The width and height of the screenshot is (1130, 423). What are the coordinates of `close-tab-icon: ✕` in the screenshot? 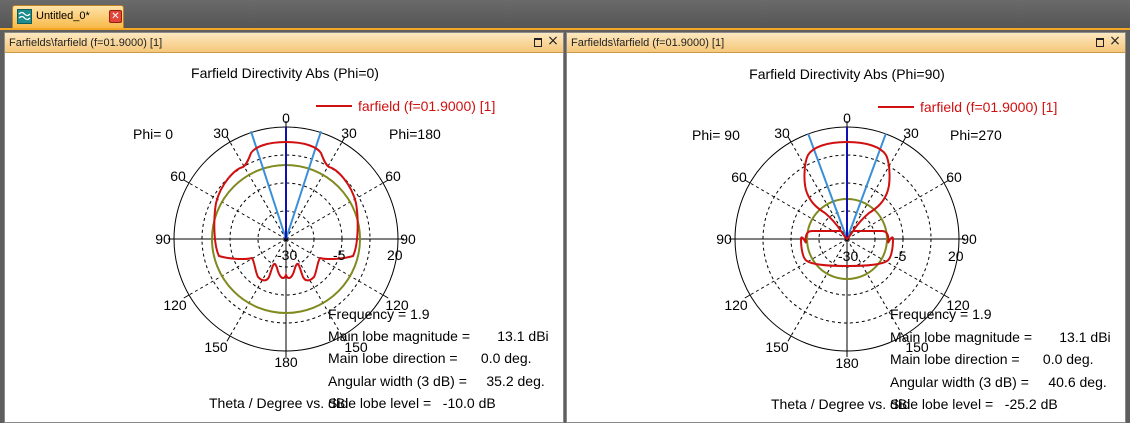 It's located at (115, 16).